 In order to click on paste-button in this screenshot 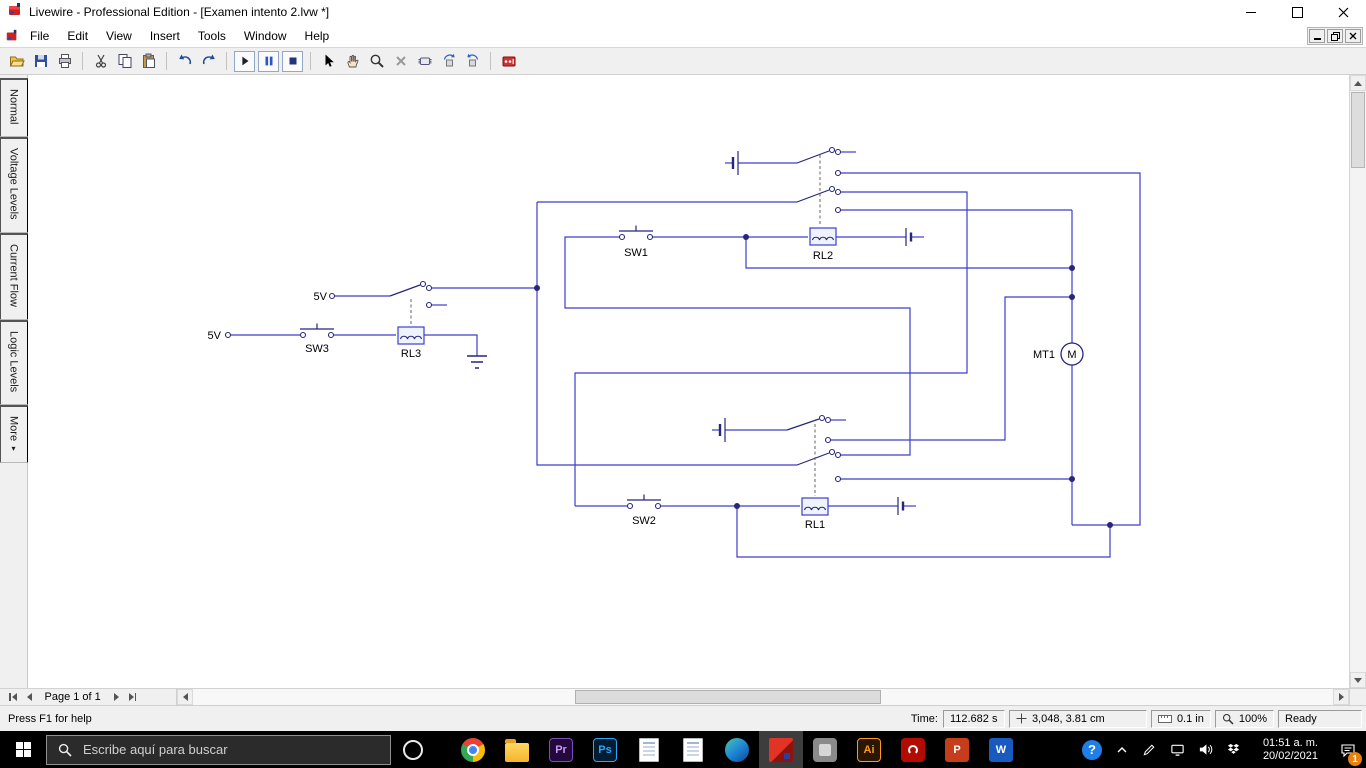, I will do `click(148, 61)`.